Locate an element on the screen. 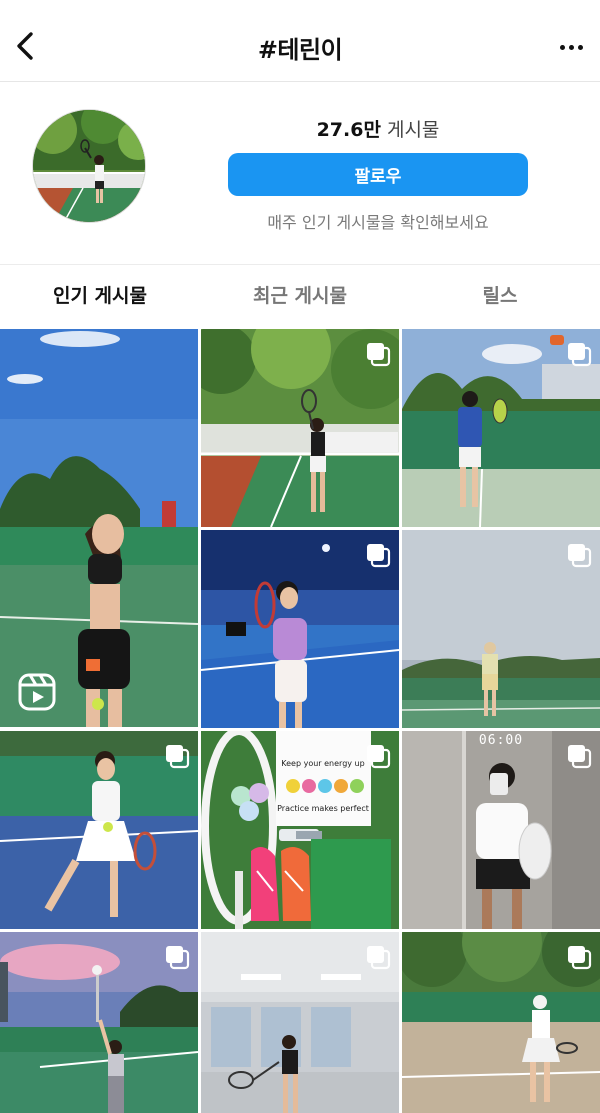 This screenshot has height=1113, width=600. hashtag-title: #테린이 is located at coordinates (300, 50).